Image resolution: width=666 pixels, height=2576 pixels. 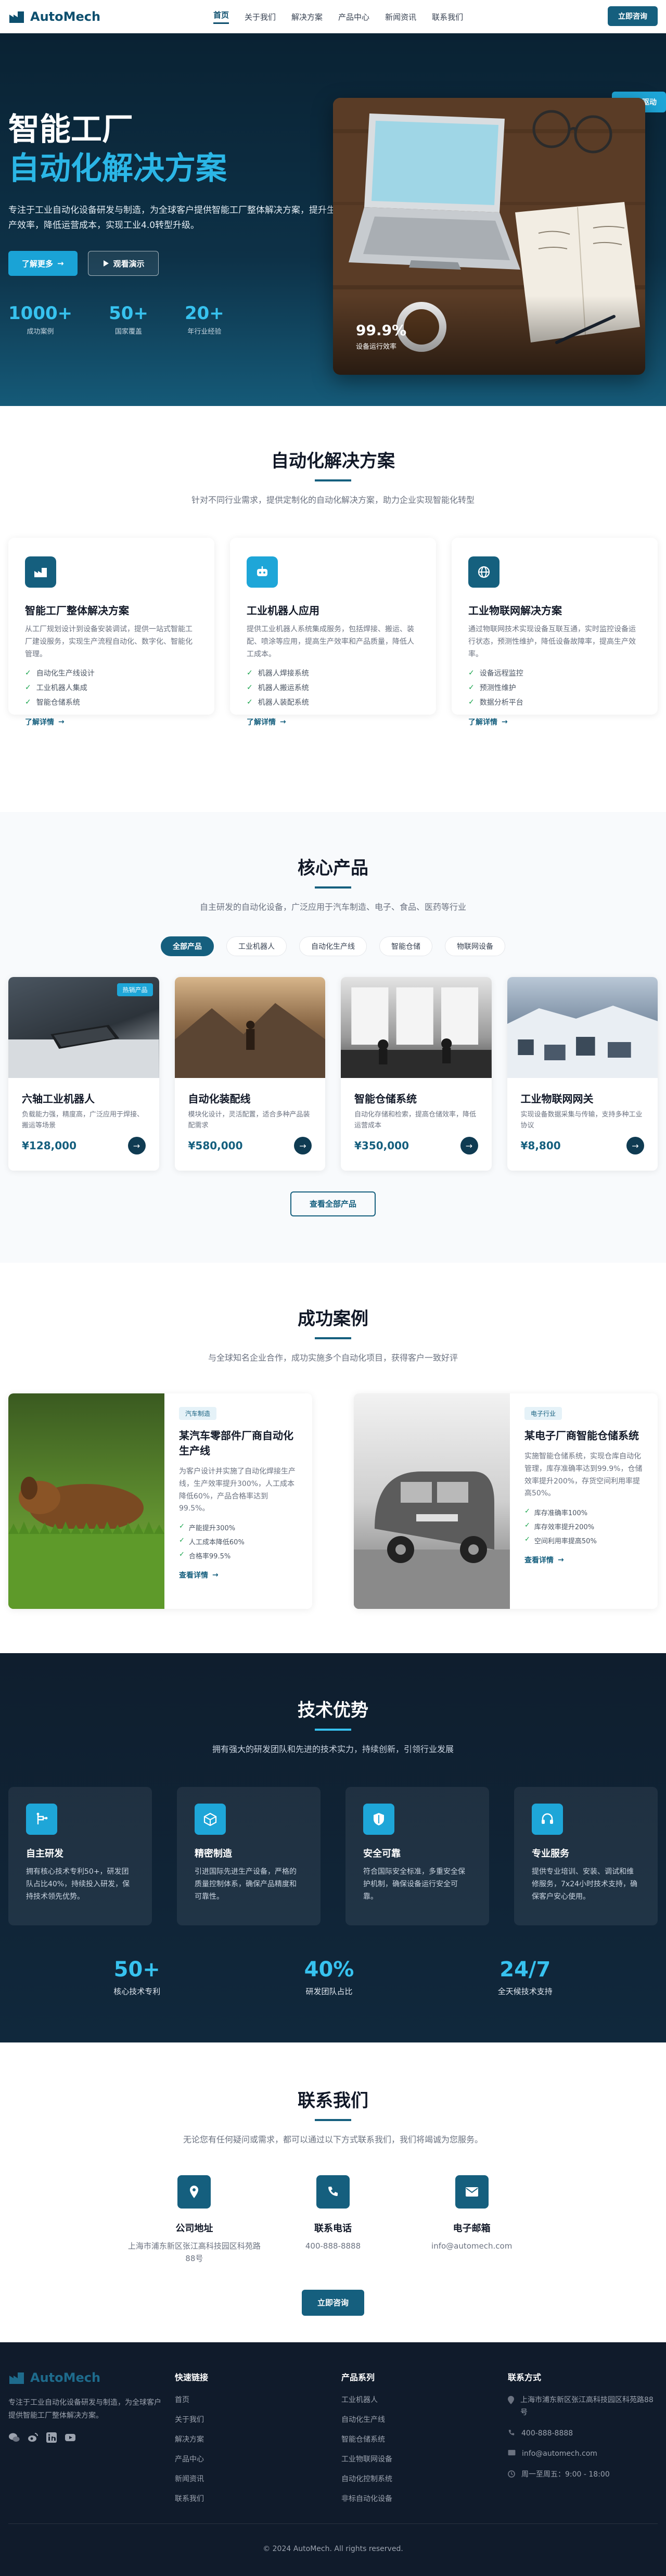 What do you see at coordinates (40, 572) in the screenshot?
I see `factory-icon` at bounding box center [40, 572].